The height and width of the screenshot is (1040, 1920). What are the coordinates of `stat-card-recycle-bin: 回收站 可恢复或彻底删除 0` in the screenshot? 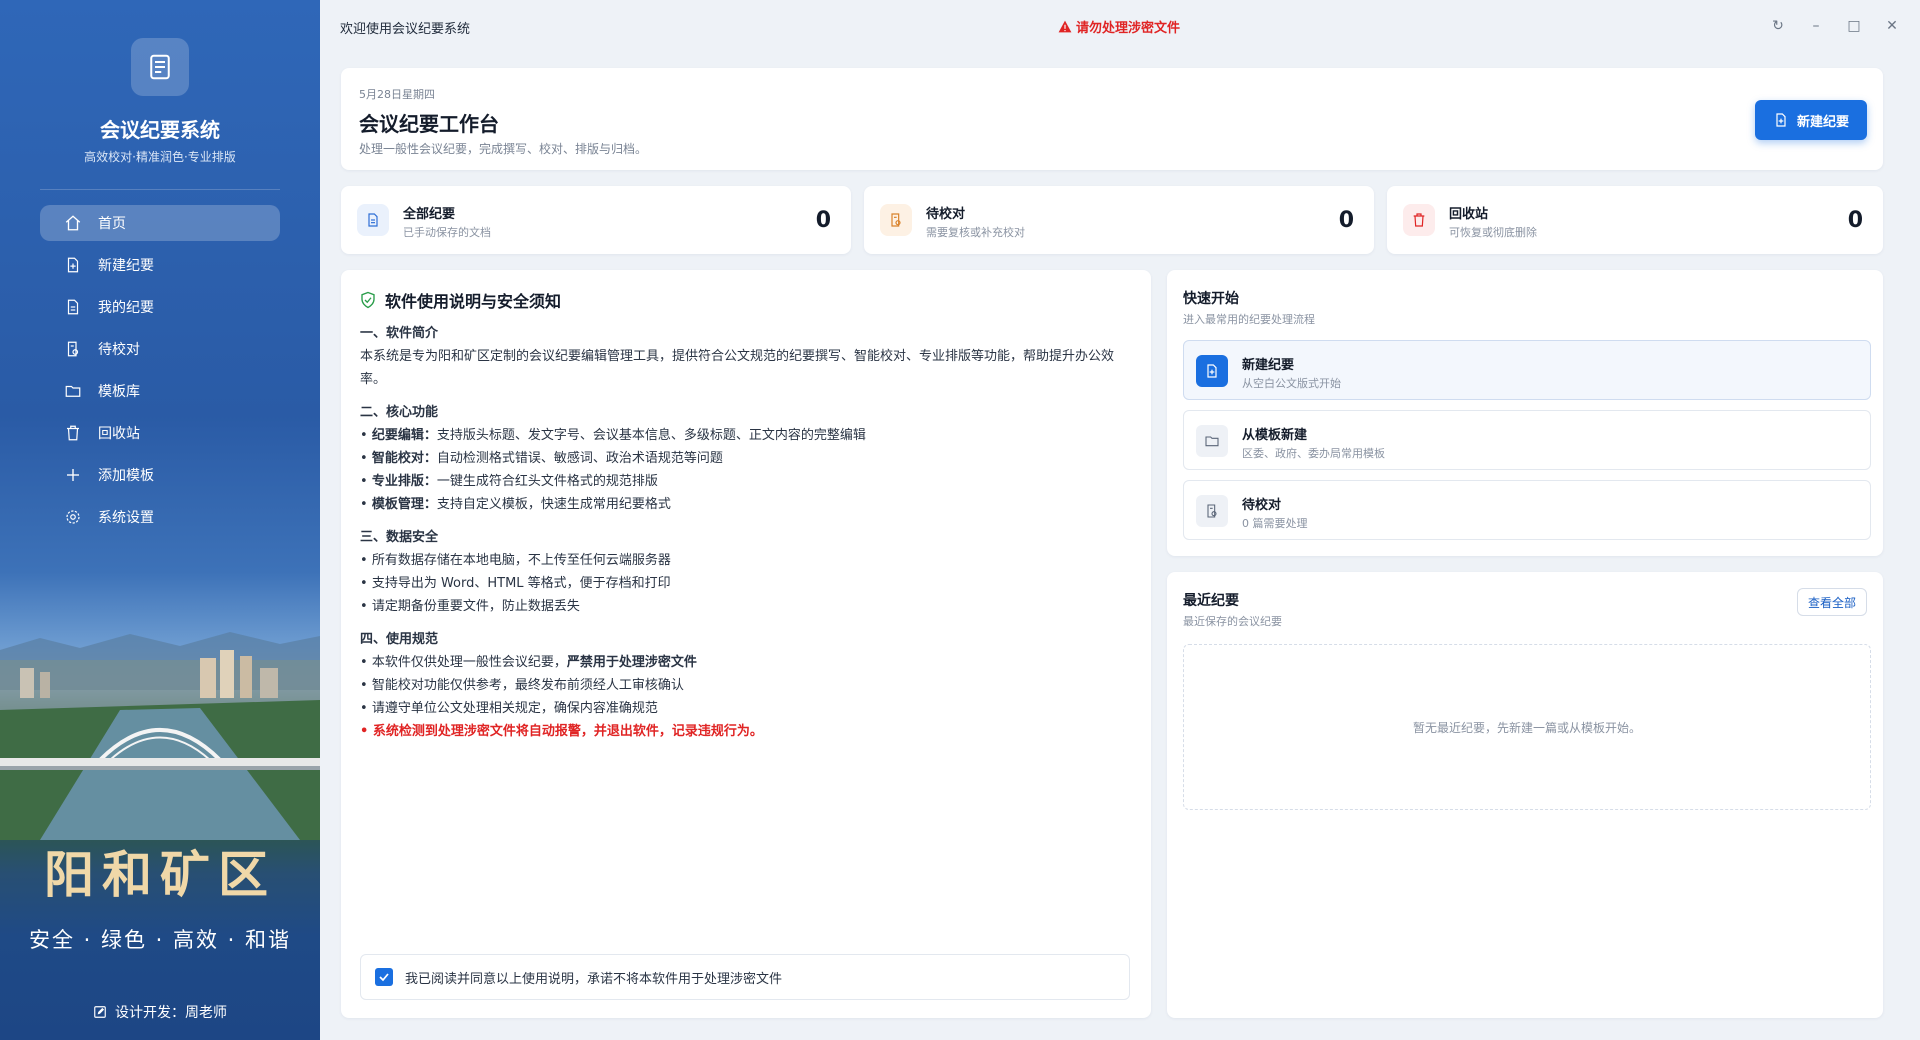 It's located at (1635, 220).